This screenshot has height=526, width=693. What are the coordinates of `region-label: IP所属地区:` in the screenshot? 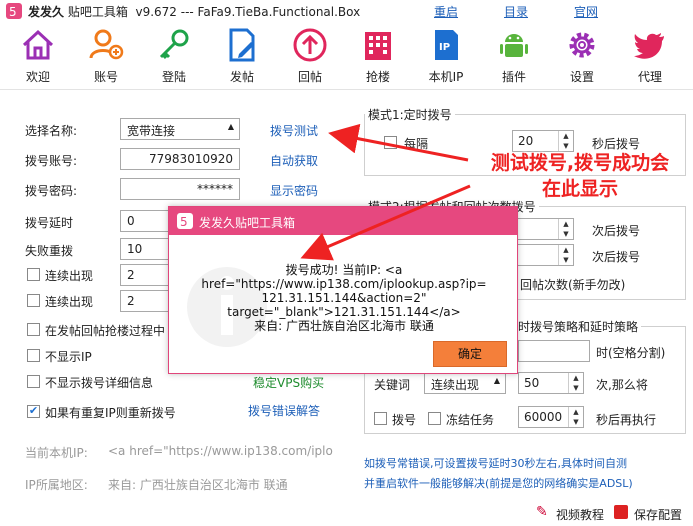 It's located at (56, 485).